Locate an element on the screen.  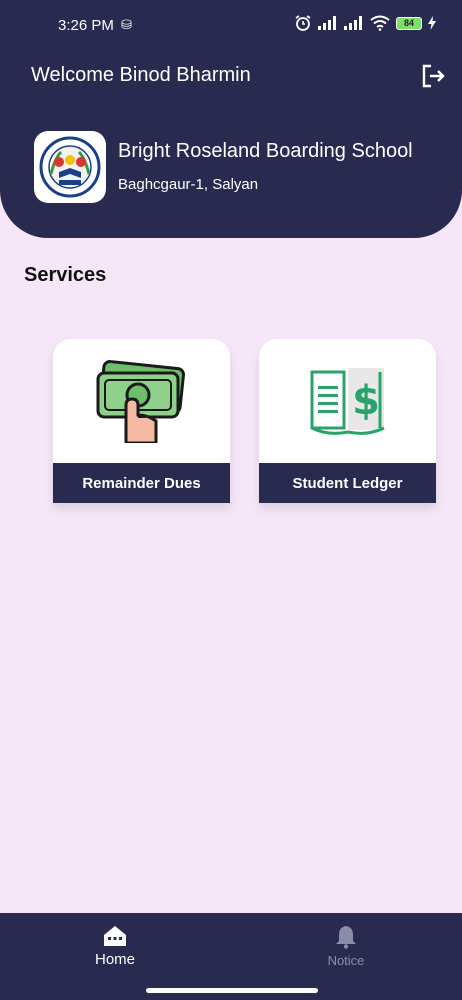
alarm-icon is located at coordinates (303, 23).